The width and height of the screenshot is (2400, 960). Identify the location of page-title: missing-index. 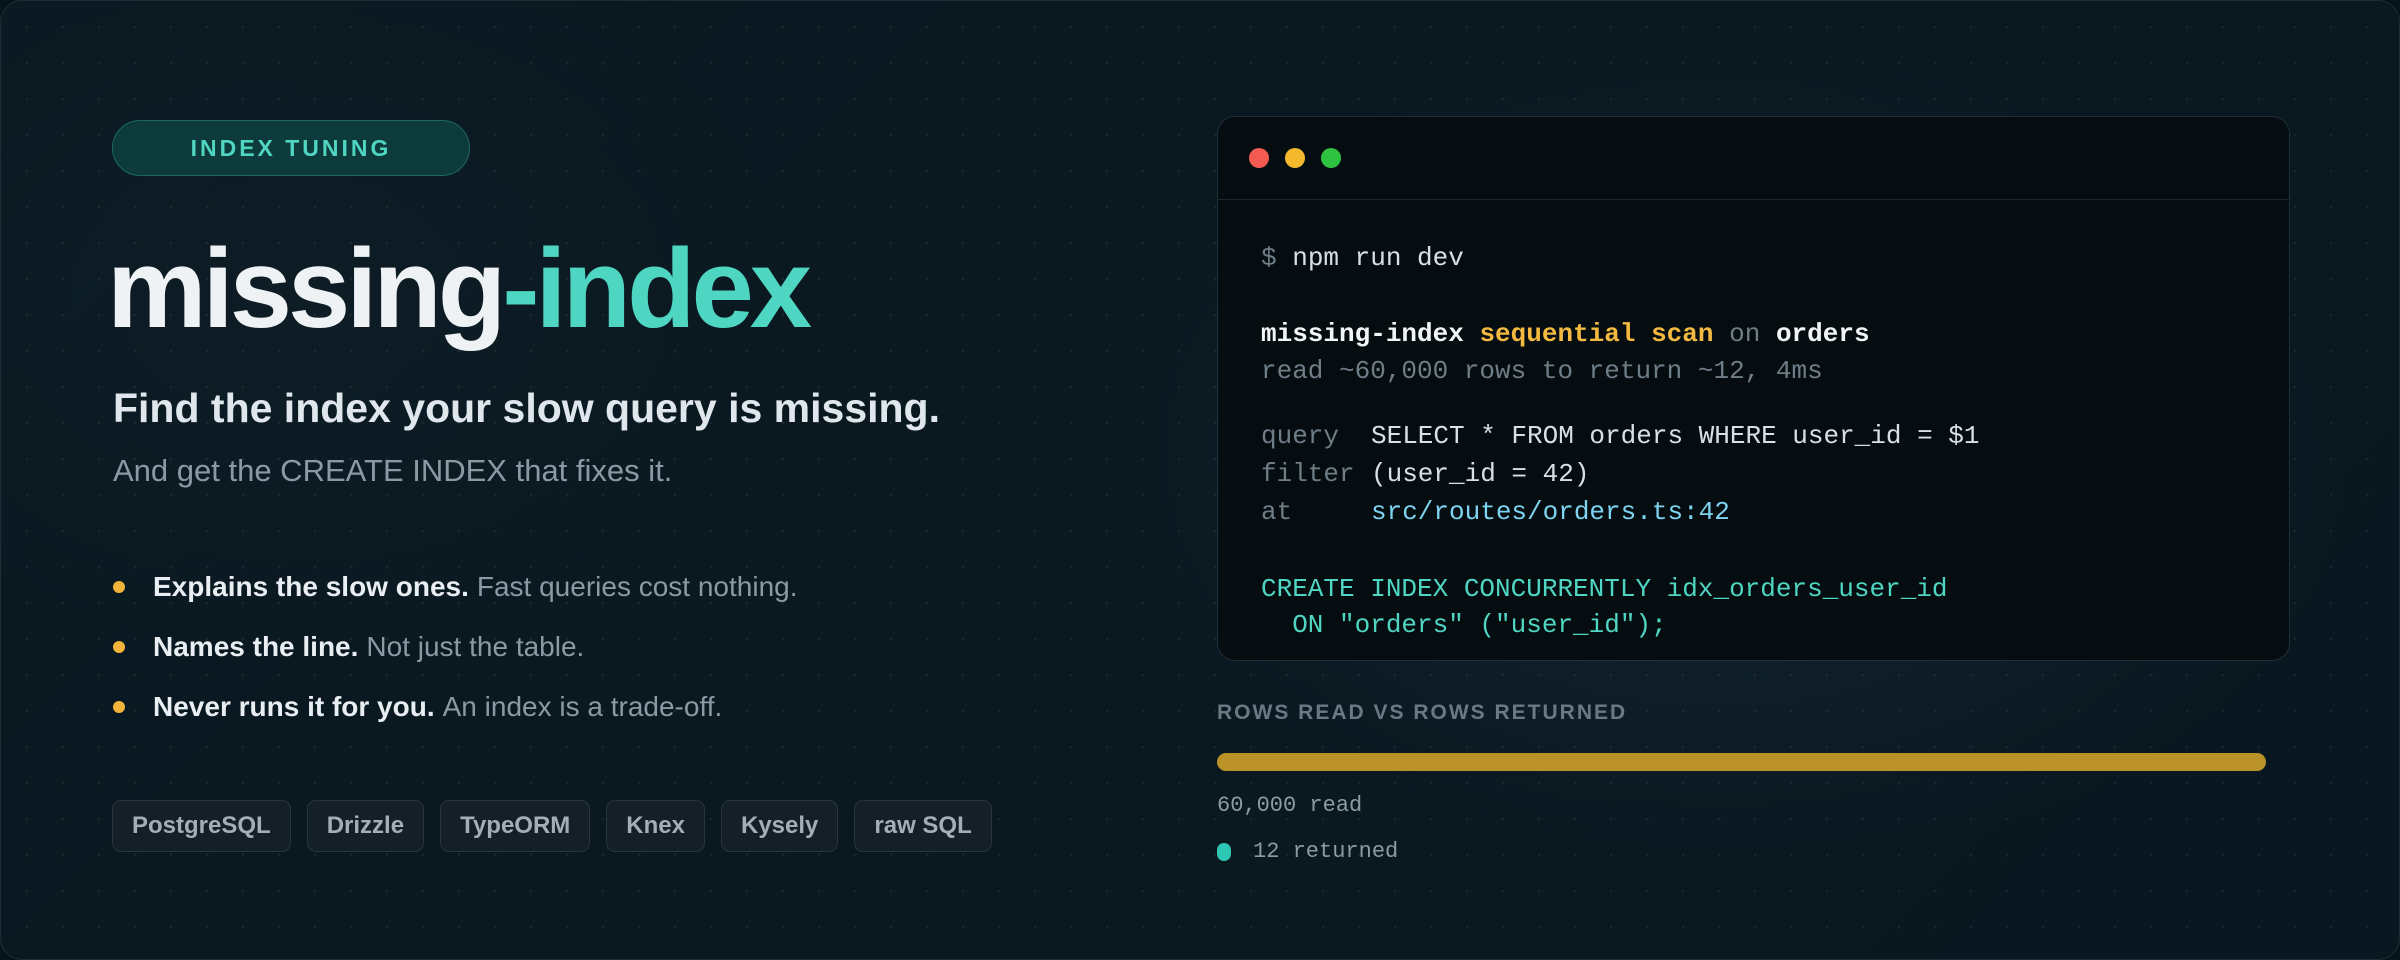
(459, 289).